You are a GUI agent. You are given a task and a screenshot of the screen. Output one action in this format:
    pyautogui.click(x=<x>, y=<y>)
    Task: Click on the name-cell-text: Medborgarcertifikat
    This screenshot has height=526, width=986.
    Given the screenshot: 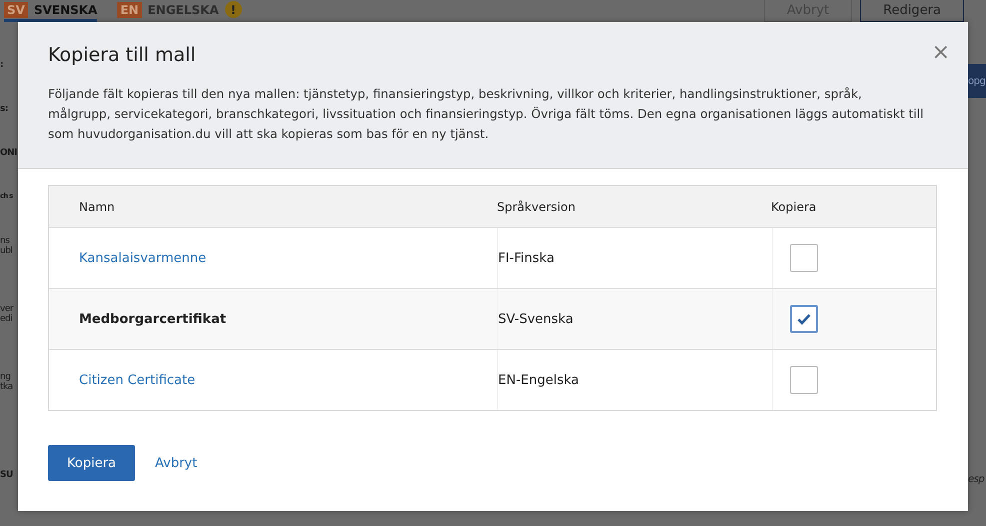 What is the action you would take?
    pyautogui.click(x=153, y=319)
    